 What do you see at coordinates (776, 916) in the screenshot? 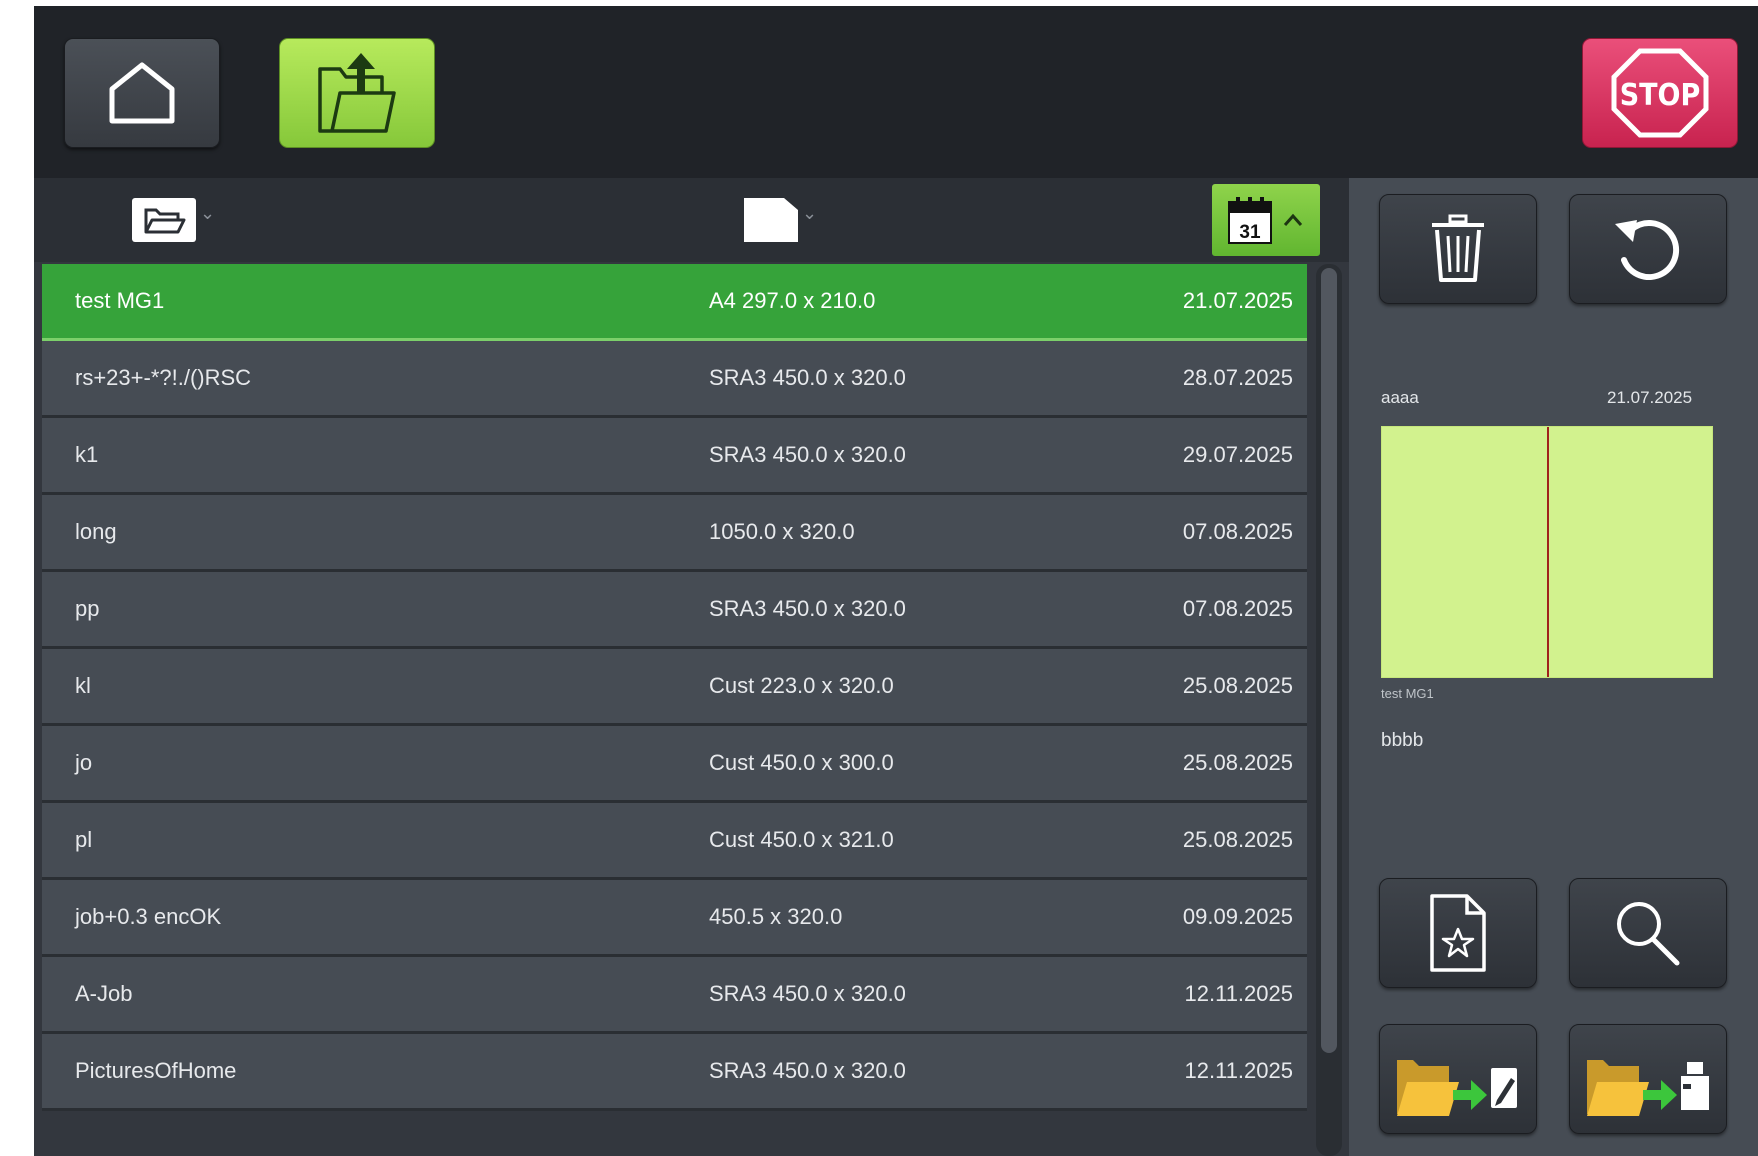
I see `job-format: 450.5 x 320.0` at bounding box center [776, 916].